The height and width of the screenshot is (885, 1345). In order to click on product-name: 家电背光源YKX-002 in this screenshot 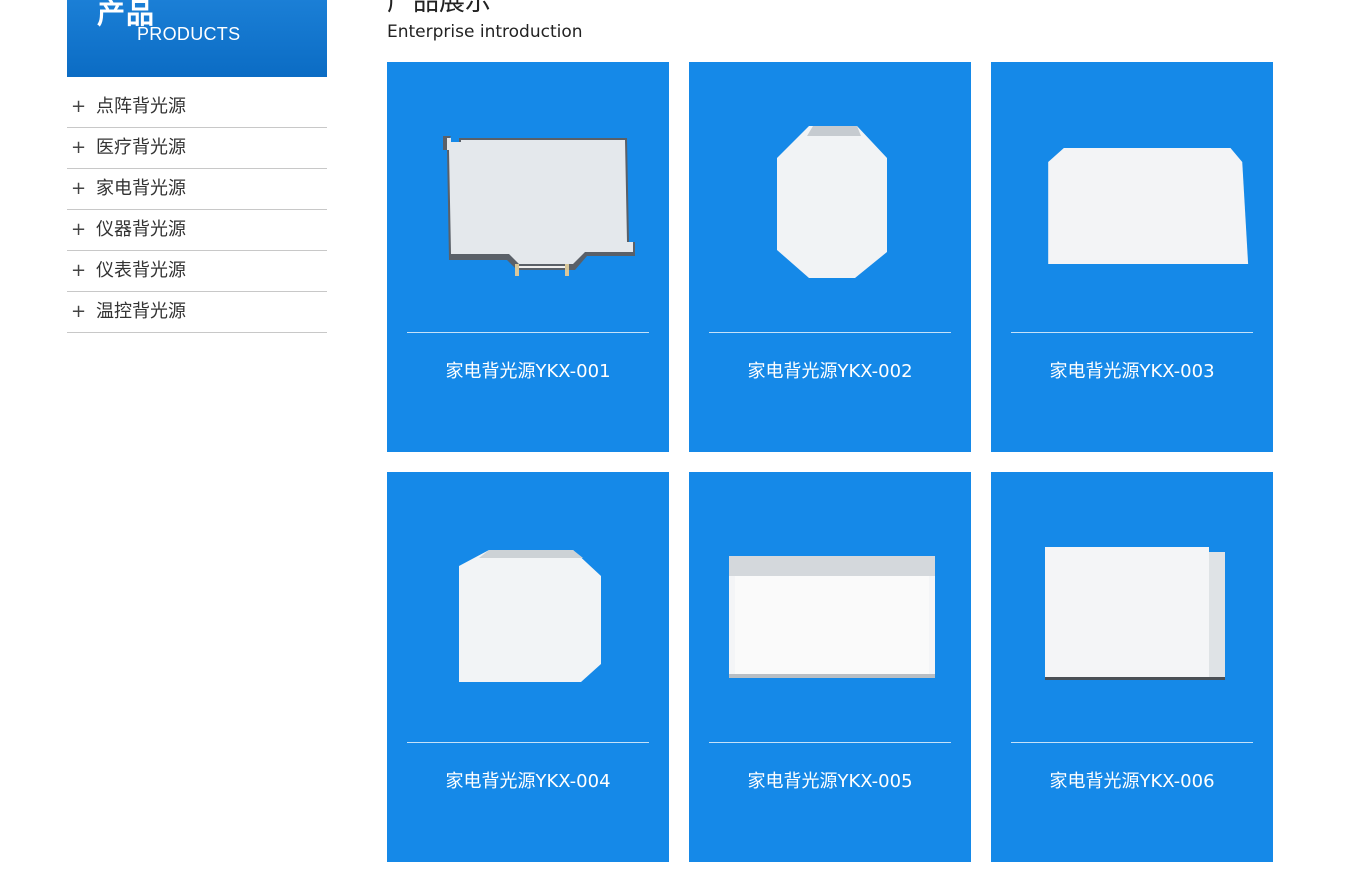, I will do `click(830, 371)`.